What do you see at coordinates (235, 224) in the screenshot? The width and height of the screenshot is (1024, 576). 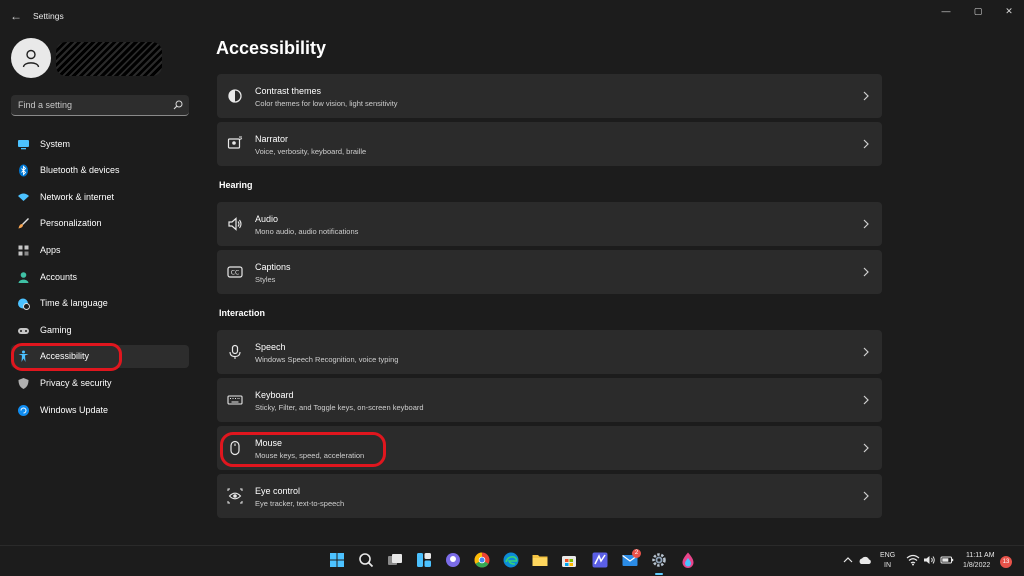 I see `speaker-icon` at bounding box center [235, 224].